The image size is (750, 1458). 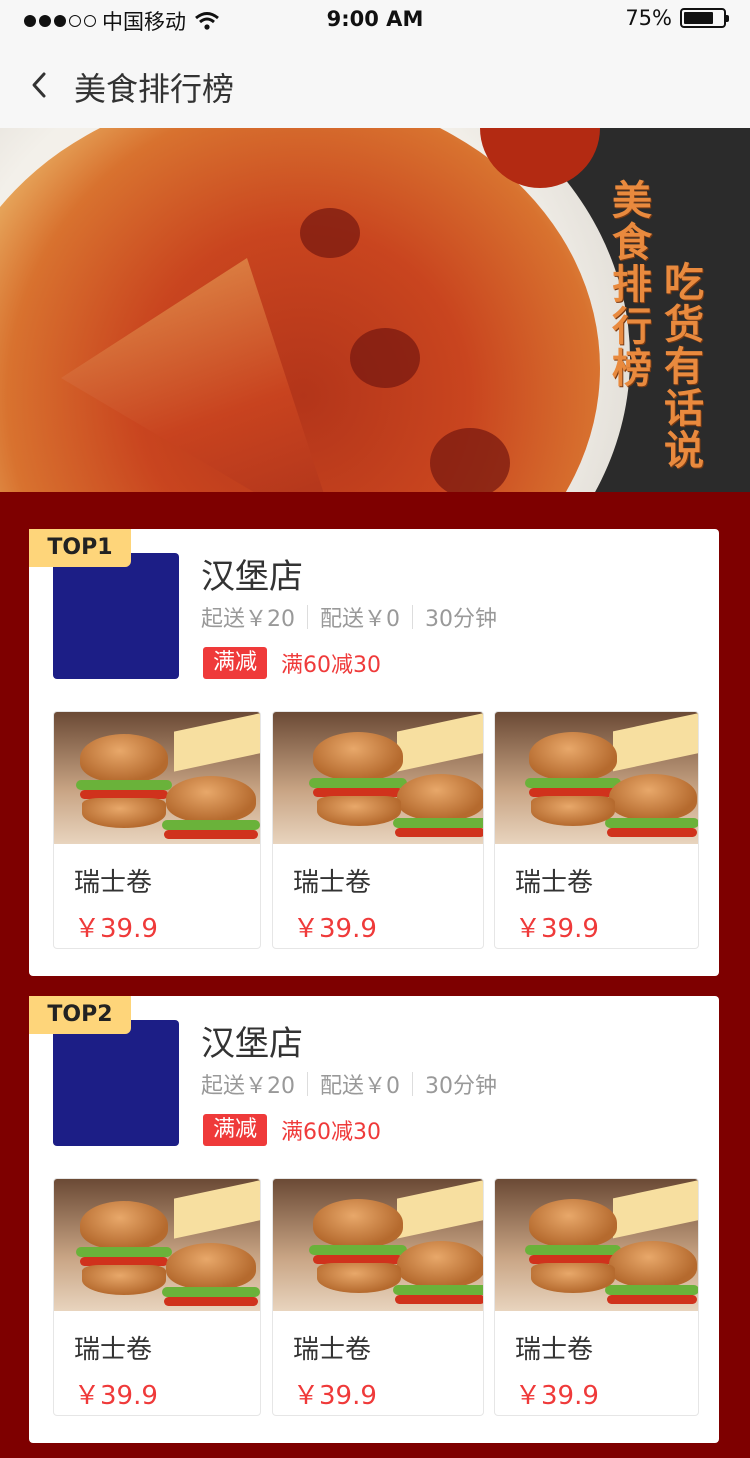 What do you see at coordinates (80, 548) in the screenshot?
I see `rank-tag: TOP1` at bounding box center [80, 548].